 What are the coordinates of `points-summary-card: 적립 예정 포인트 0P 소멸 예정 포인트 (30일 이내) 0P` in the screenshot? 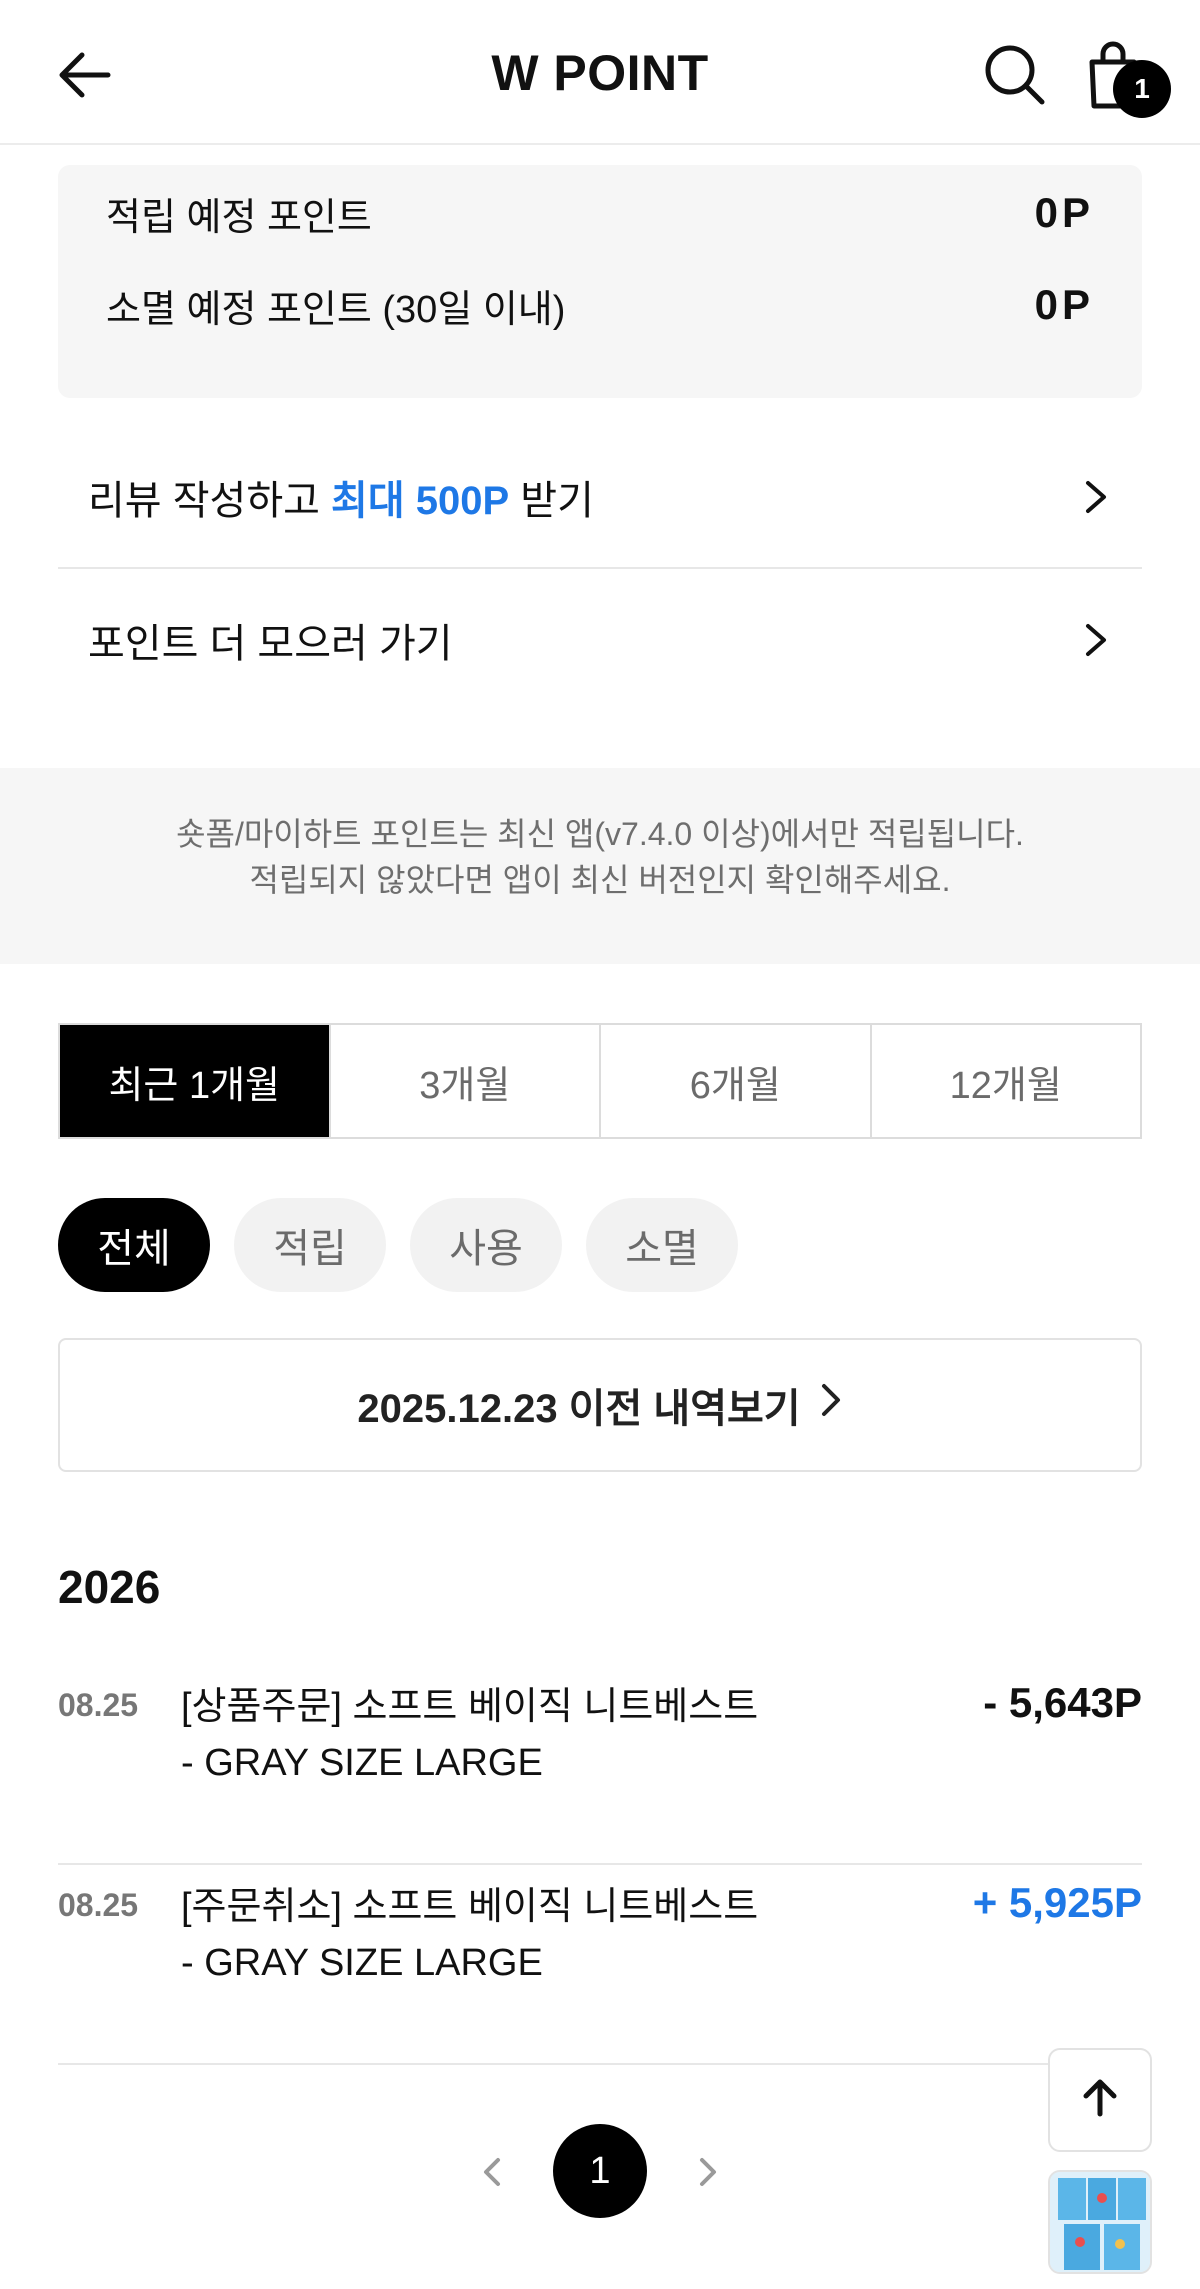 It's located at (600, 281).